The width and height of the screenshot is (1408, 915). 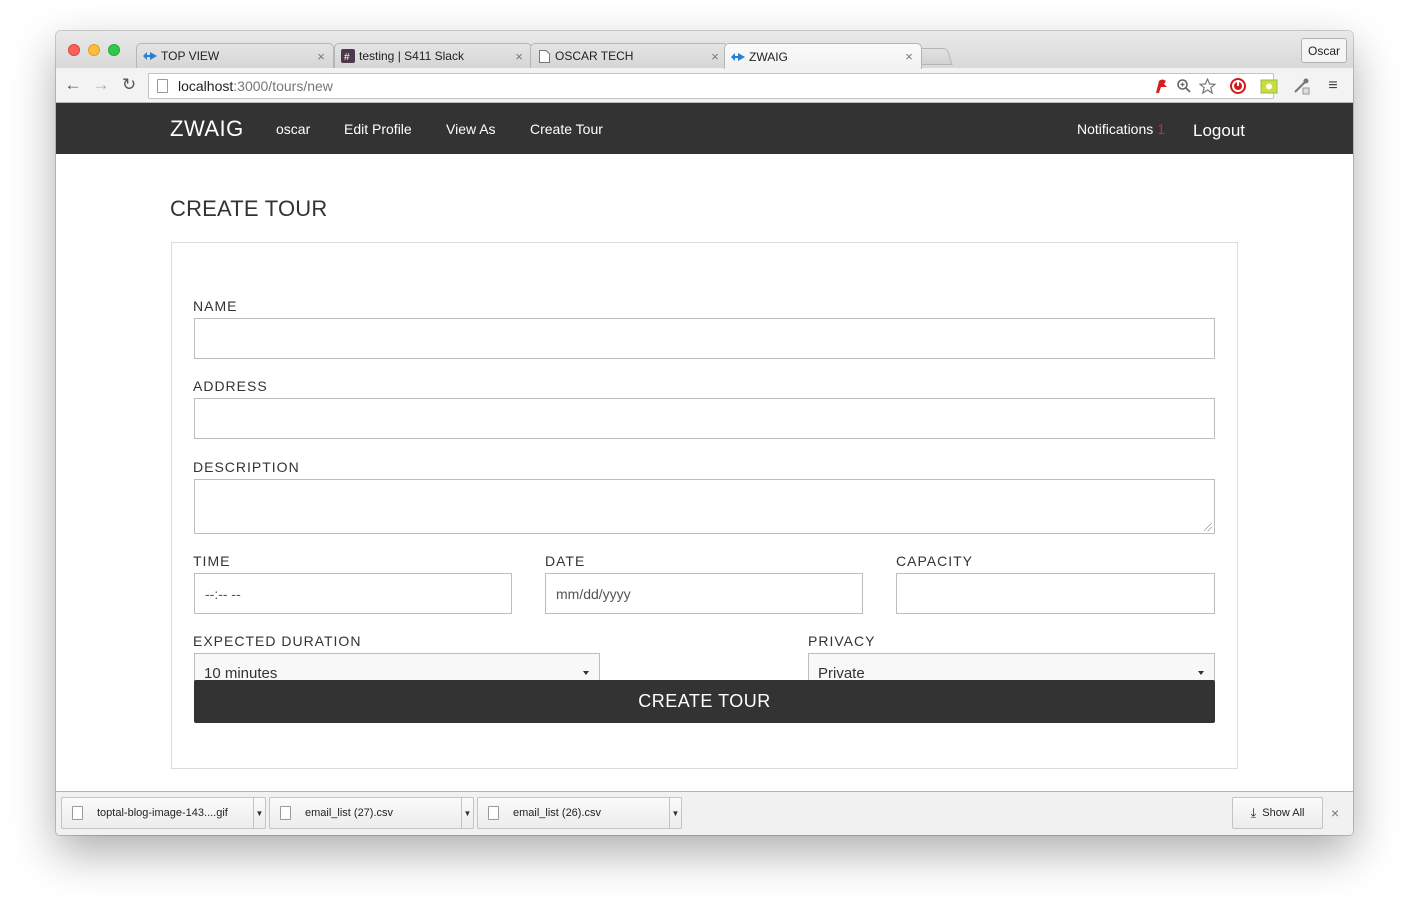 I want to click on resize-grip-icon, so click(x=1208, y=527).